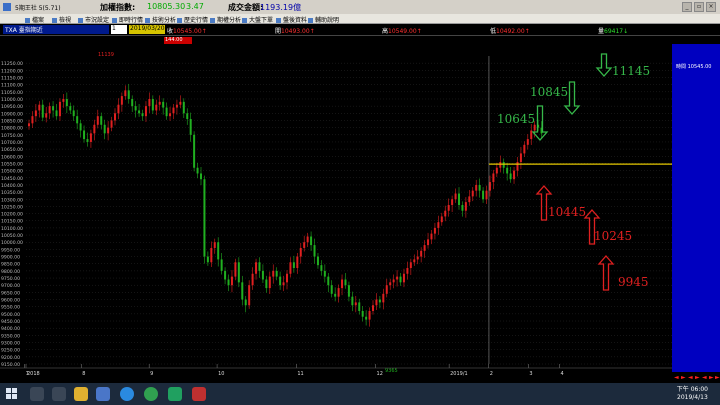 The image size is (720, 405). I want to click on menu-item-afterhours: 盤後資料, so click(291, 19).